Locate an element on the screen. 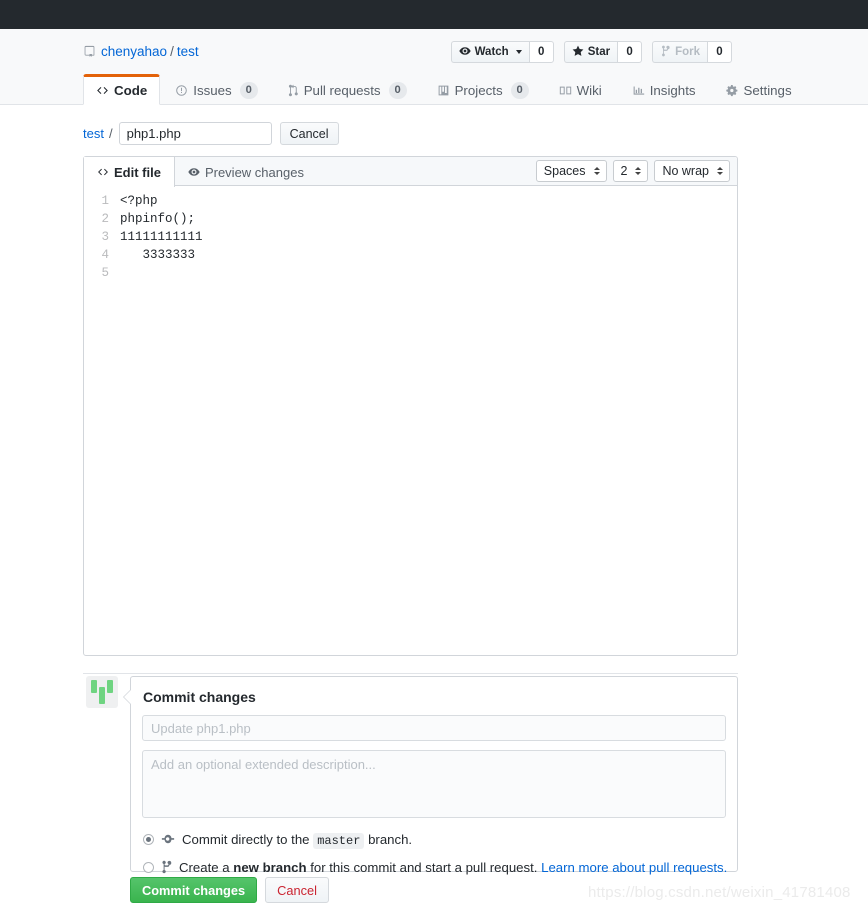  commit-message-input is located at coordinates (434, 728).